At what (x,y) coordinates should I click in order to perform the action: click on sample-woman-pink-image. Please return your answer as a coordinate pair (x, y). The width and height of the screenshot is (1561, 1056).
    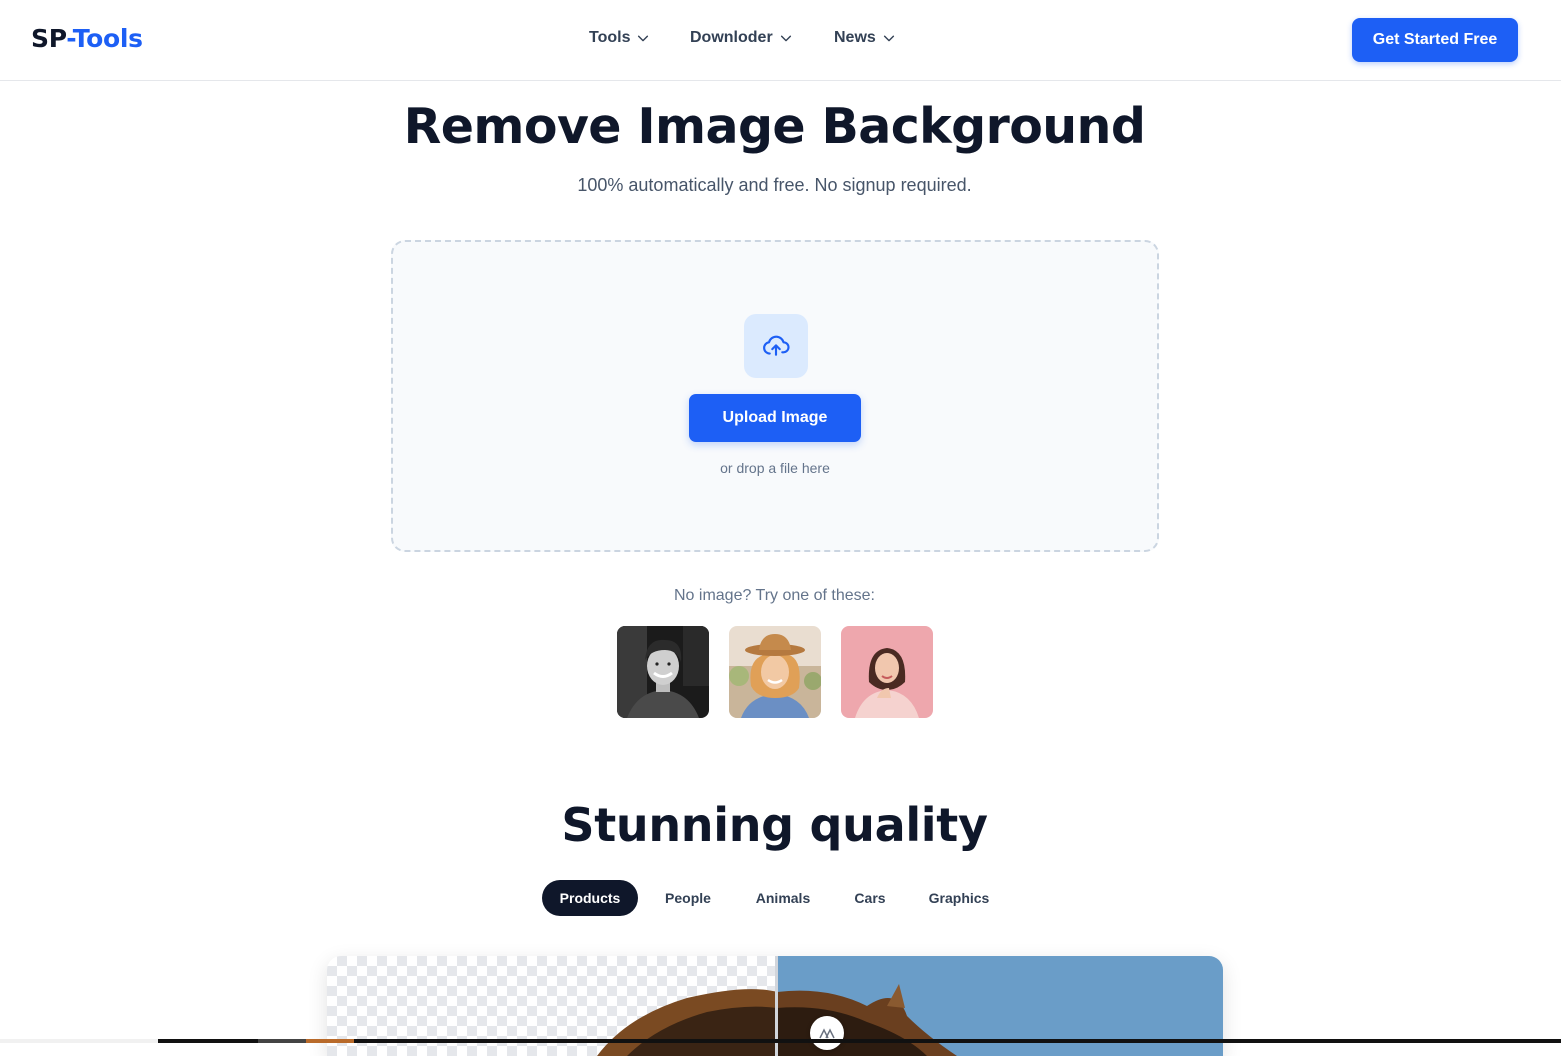
    Looking at the image, I should click on (887, 672).